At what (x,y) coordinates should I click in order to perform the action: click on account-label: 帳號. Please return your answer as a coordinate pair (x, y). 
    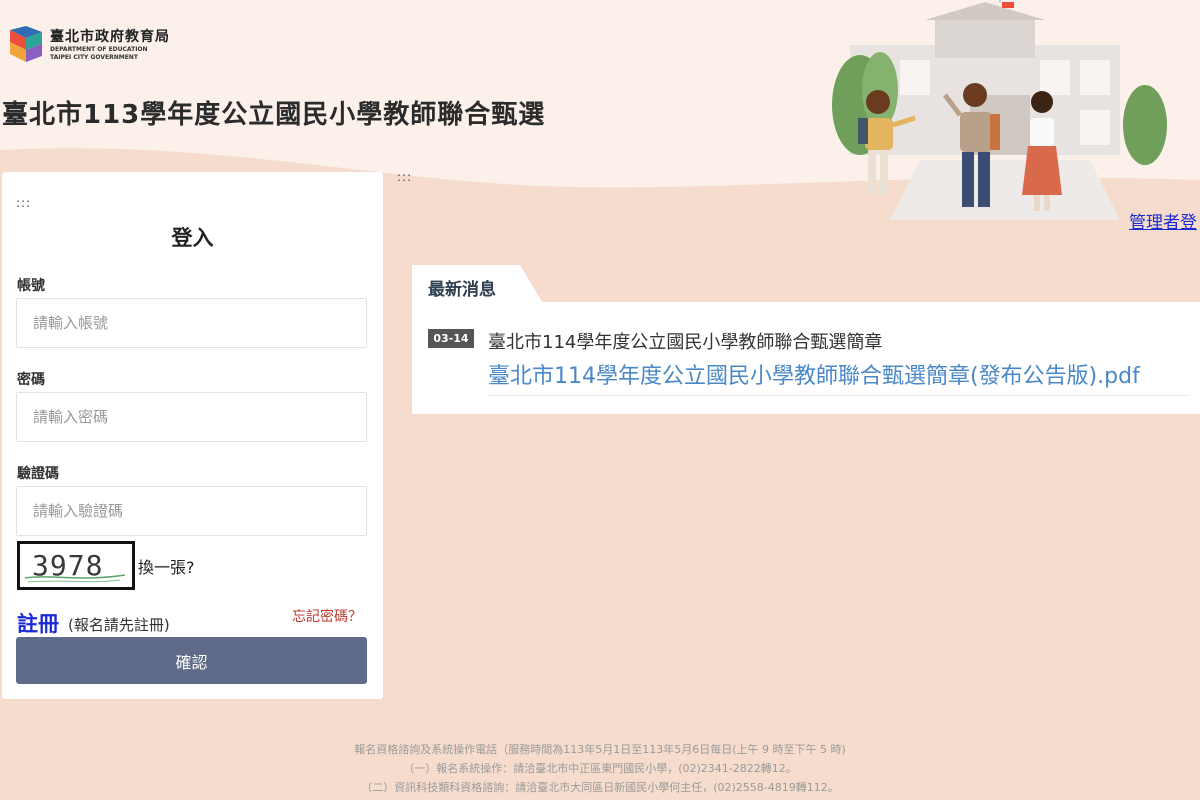
    Looking at the image, I should click on (31, 286).